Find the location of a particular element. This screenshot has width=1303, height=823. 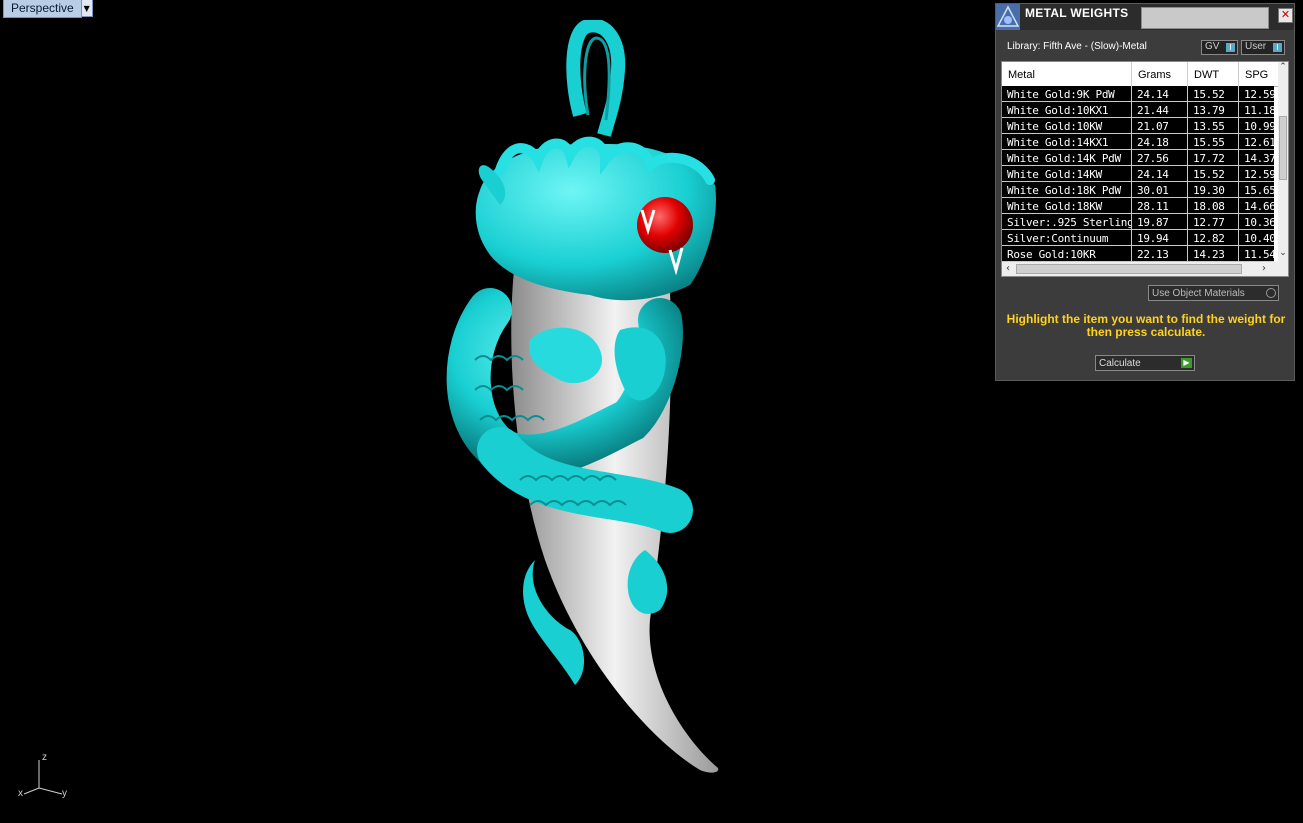

cell-grams: 21.44 is located at coordinates (1160, 109).